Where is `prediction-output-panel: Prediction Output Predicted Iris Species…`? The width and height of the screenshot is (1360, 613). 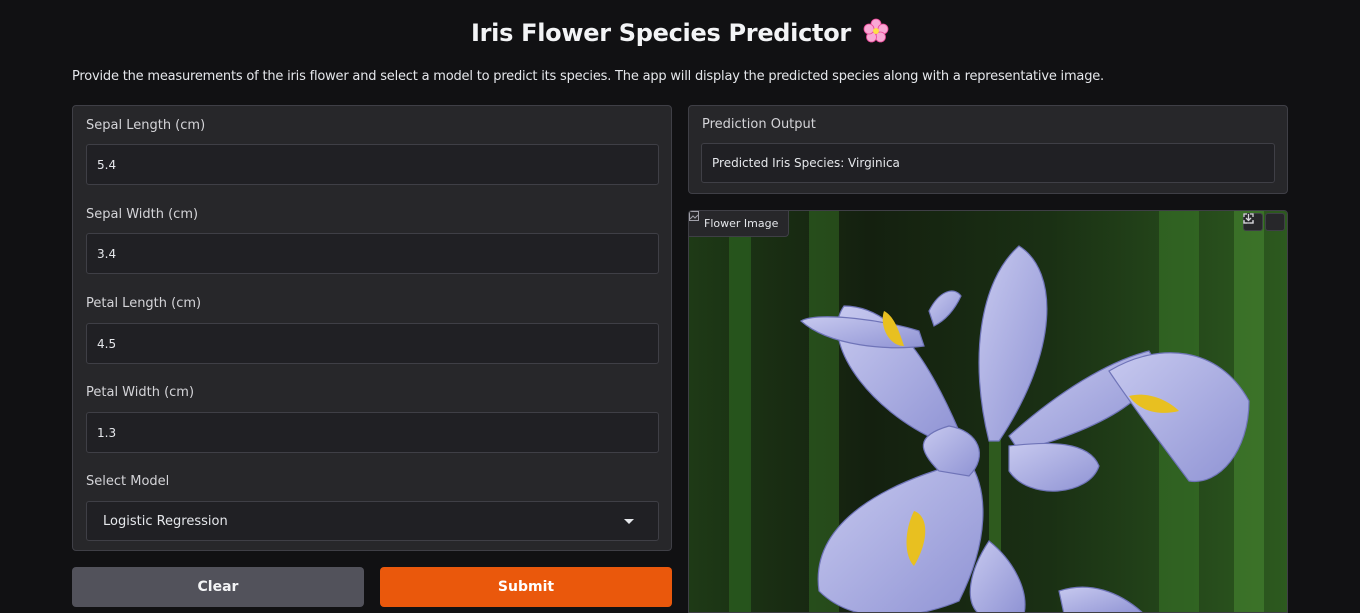
prediction-output-panel: Prediction Output Predicted Iris Species… is located at coordinates (988, 149).